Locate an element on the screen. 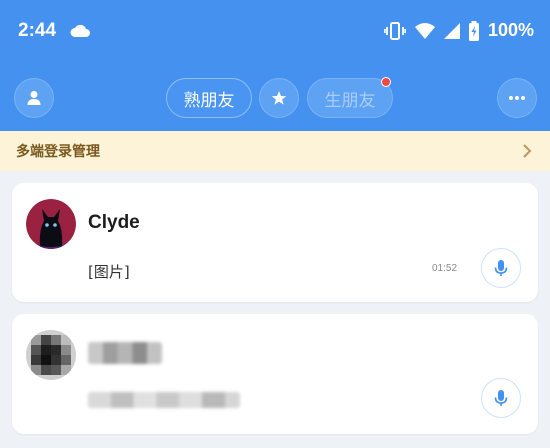  system-icons: 100% is located at coordinates (458, 30).